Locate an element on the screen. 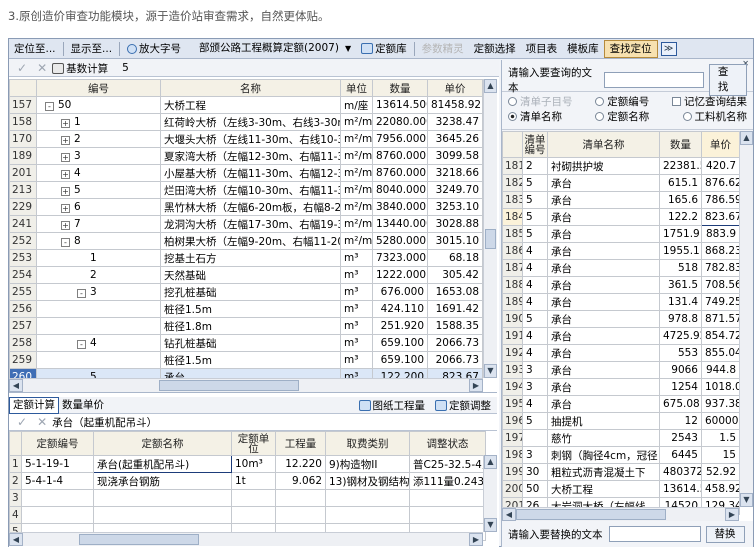 The image size is (755, 551). memory-checkbox: 记忆查询结果 is located at coordinates (709, 102).